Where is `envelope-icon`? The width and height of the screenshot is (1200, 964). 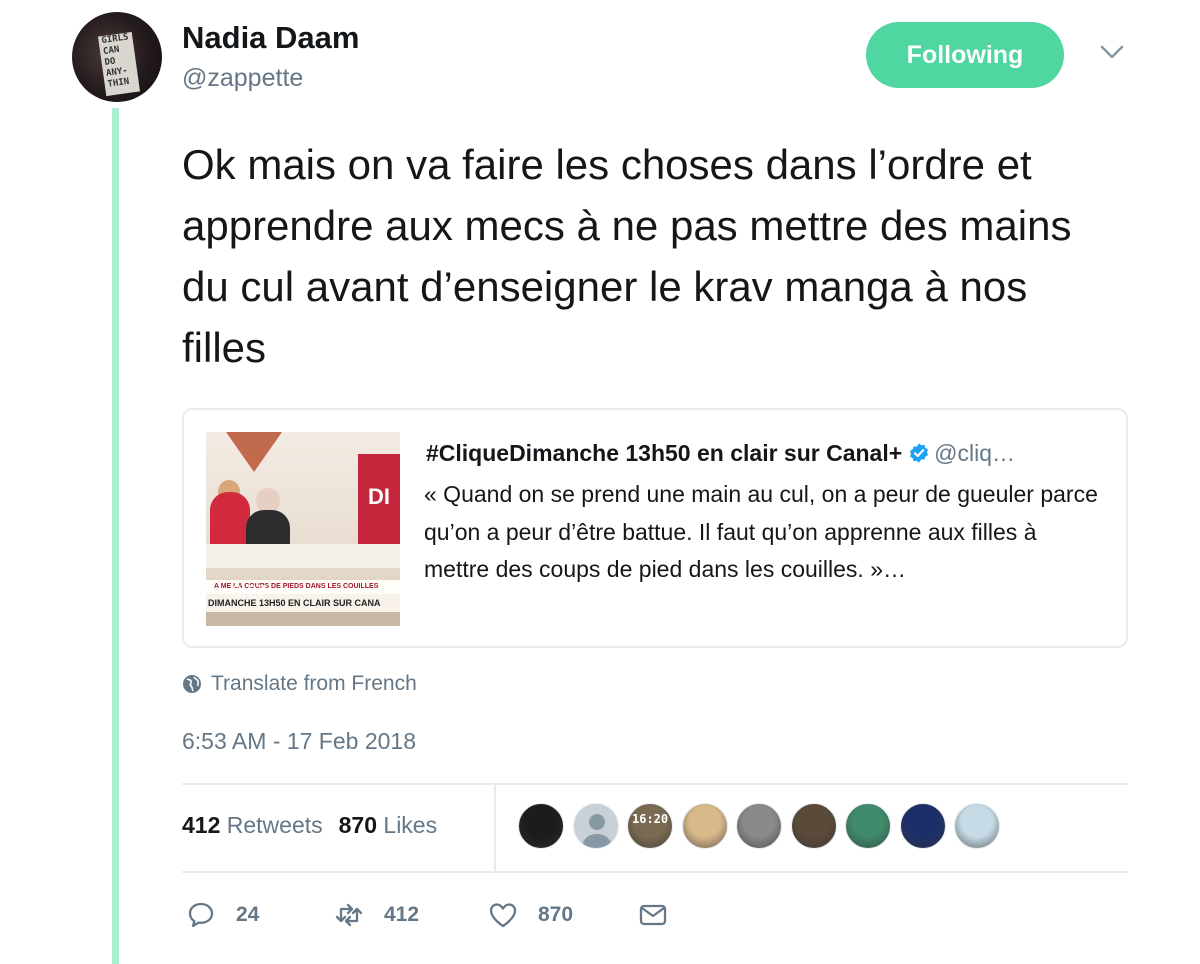 envelope-icon is located at coordinates (653, 915).